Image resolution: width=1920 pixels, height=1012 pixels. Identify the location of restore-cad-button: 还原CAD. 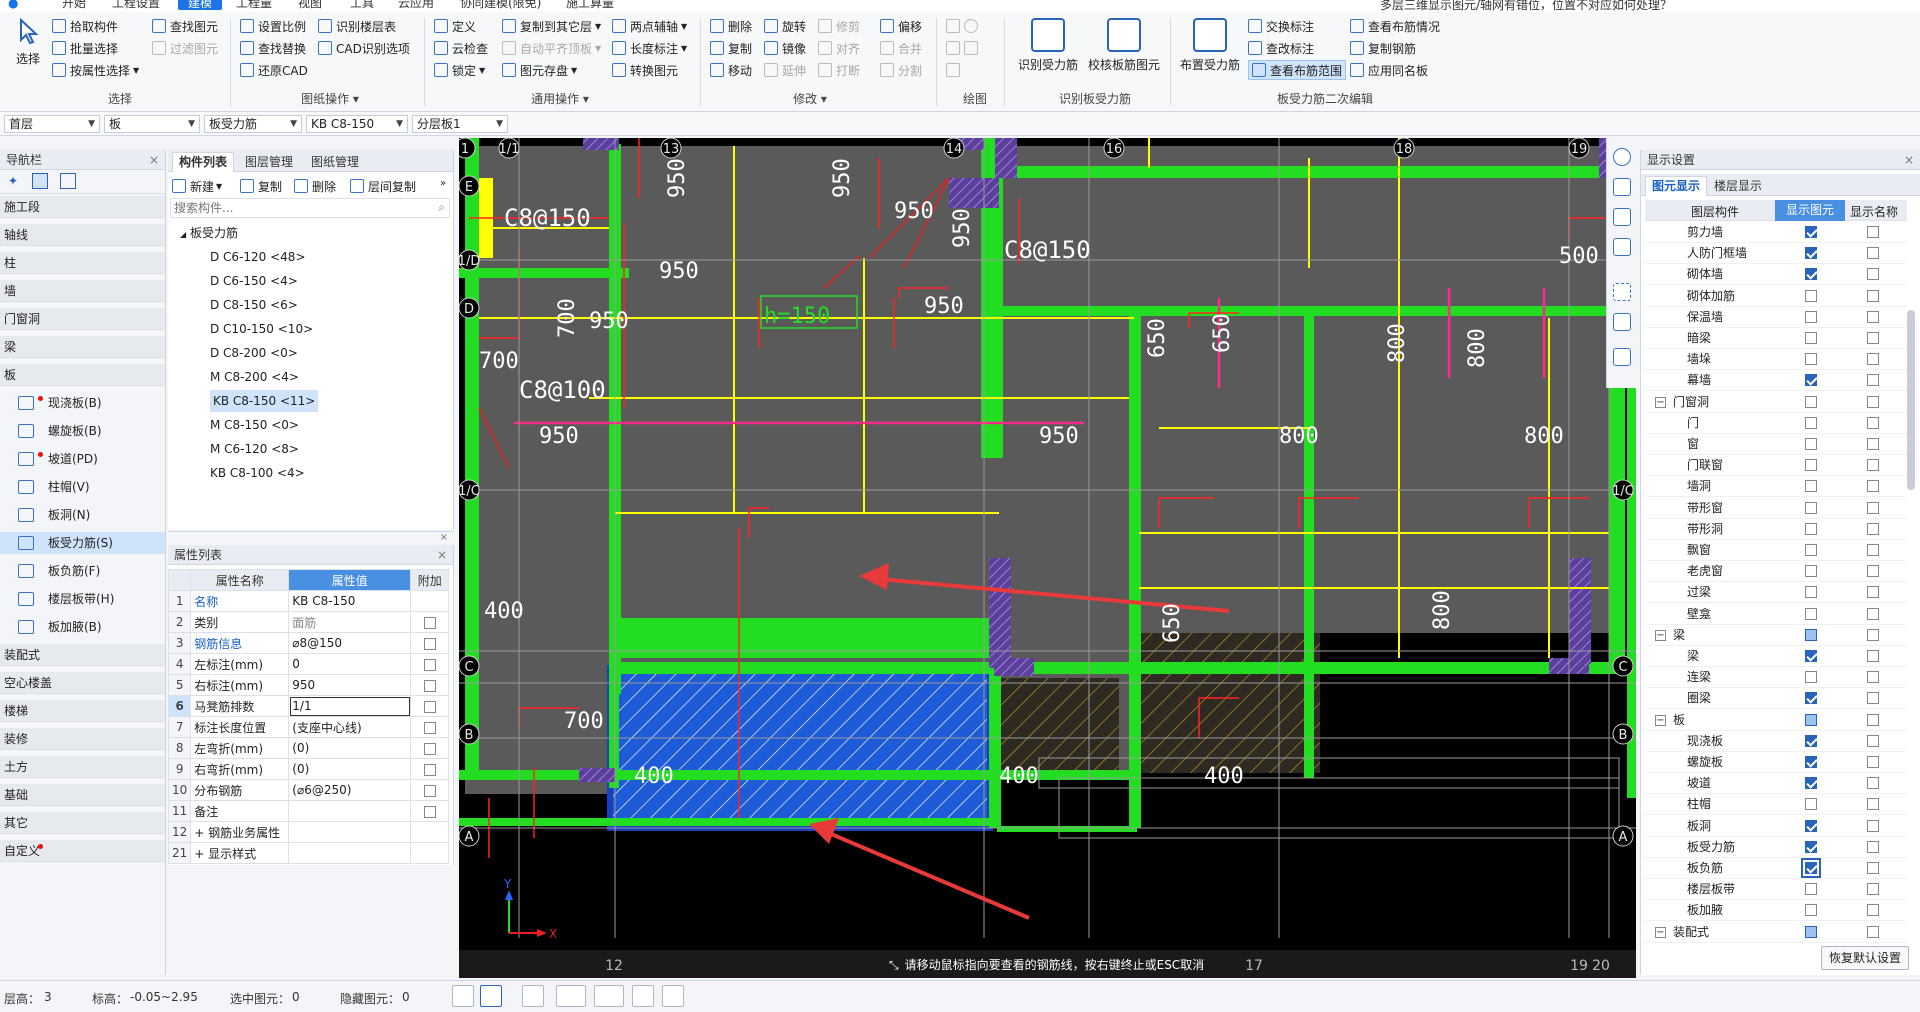
(274, 70).